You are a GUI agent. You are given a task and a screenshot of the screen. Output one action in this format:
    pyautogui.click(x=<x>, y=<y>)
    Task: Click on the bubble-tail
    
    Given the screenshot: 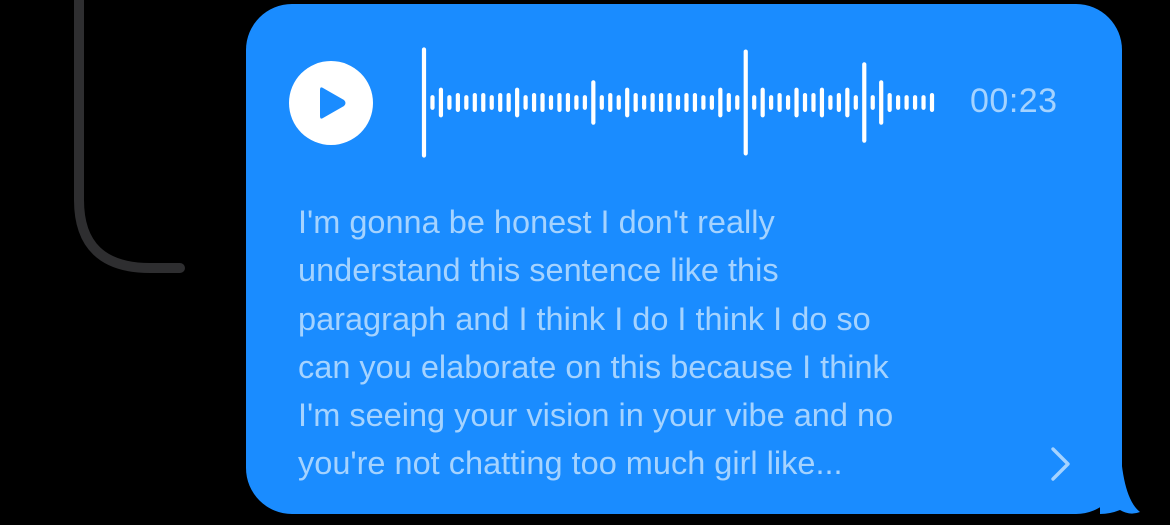 What is the action you would take?
    pyautogui.click(x=1120, y=477)
    